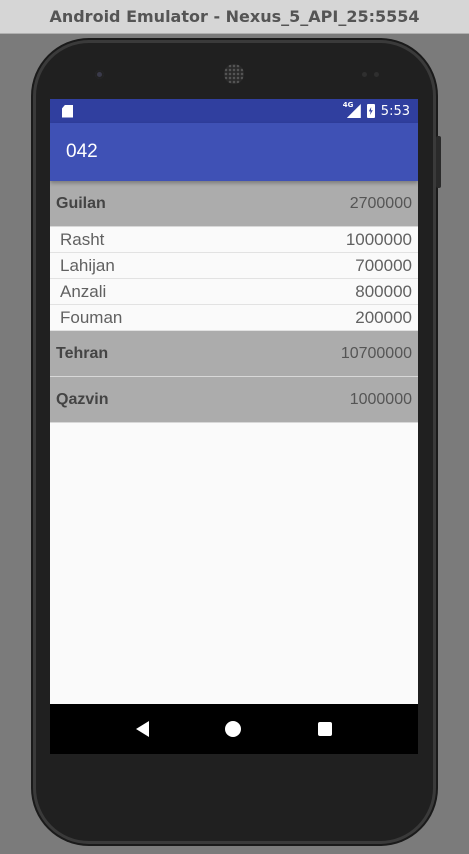 This screenshot has height=854, width=469. Describe the element at coordinates (83, 291) in the screenshot. I see `child-name: Anzali` at that location.